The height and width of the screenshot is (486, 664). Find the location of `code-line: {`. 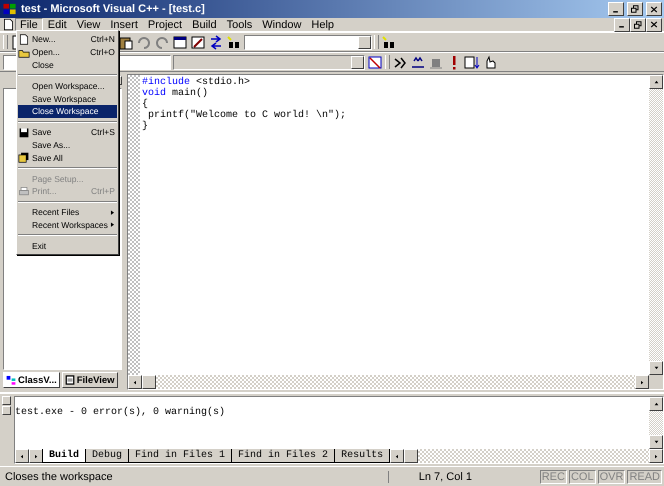

code-line: { is located at coordinates (145, 104).